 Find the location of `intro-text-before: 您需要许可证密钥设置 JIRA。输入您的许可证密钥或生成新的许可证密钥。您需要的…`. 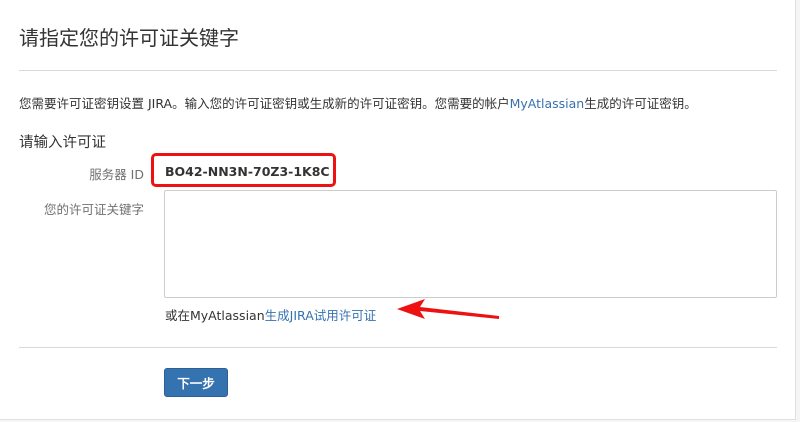

intro-text-before: 您需要许可证密钥设置 JIRA。输入您的许可证密钥或生成新的许可证密钥。您需要的… is located at coordinates (264, 103).